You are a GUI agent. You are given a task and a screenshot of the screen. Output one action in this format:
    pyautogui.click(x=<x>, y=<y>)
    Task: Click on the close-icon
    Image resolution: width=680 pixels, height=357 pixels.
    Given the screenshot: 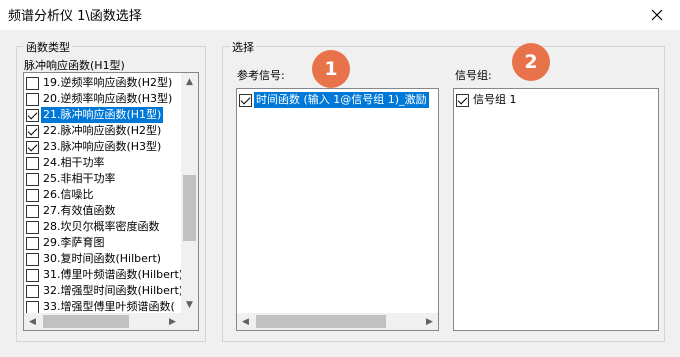 What is the action you would take?
    pyautogui.click(x=657, y=15)
    